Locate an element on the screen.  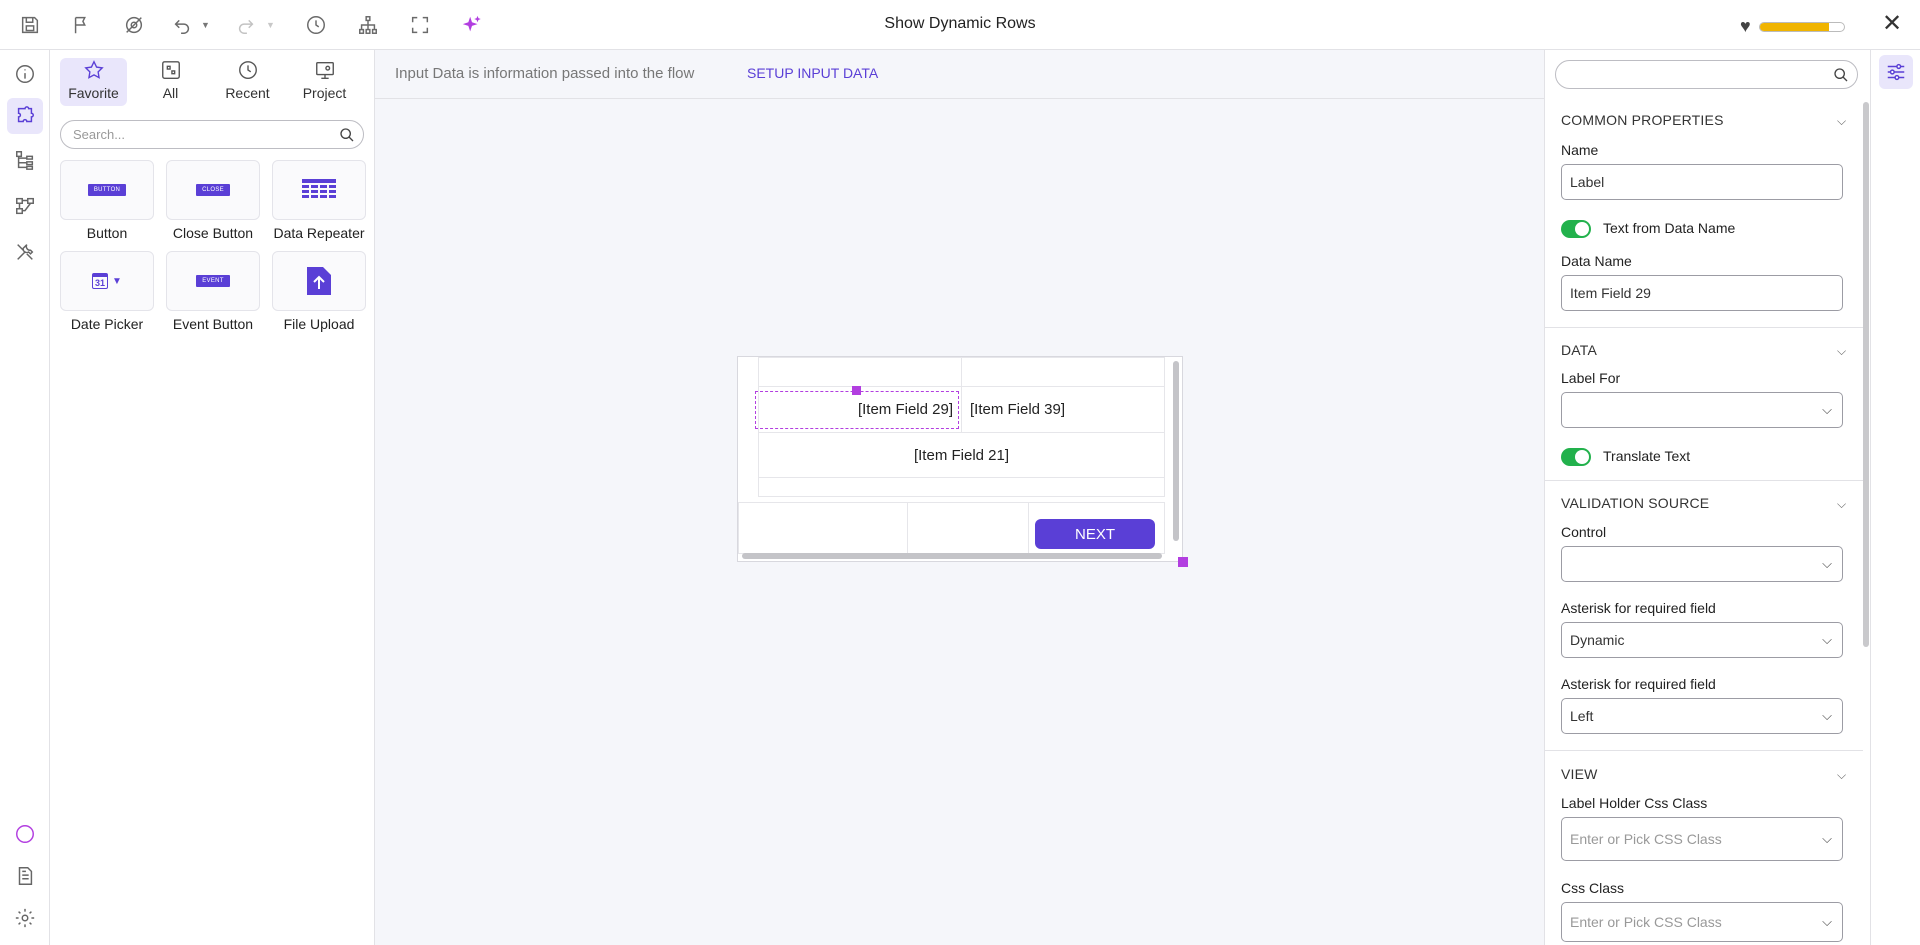
setup-input-data-link: SETUP INPUT DATA is located at coordinates (812, 73).